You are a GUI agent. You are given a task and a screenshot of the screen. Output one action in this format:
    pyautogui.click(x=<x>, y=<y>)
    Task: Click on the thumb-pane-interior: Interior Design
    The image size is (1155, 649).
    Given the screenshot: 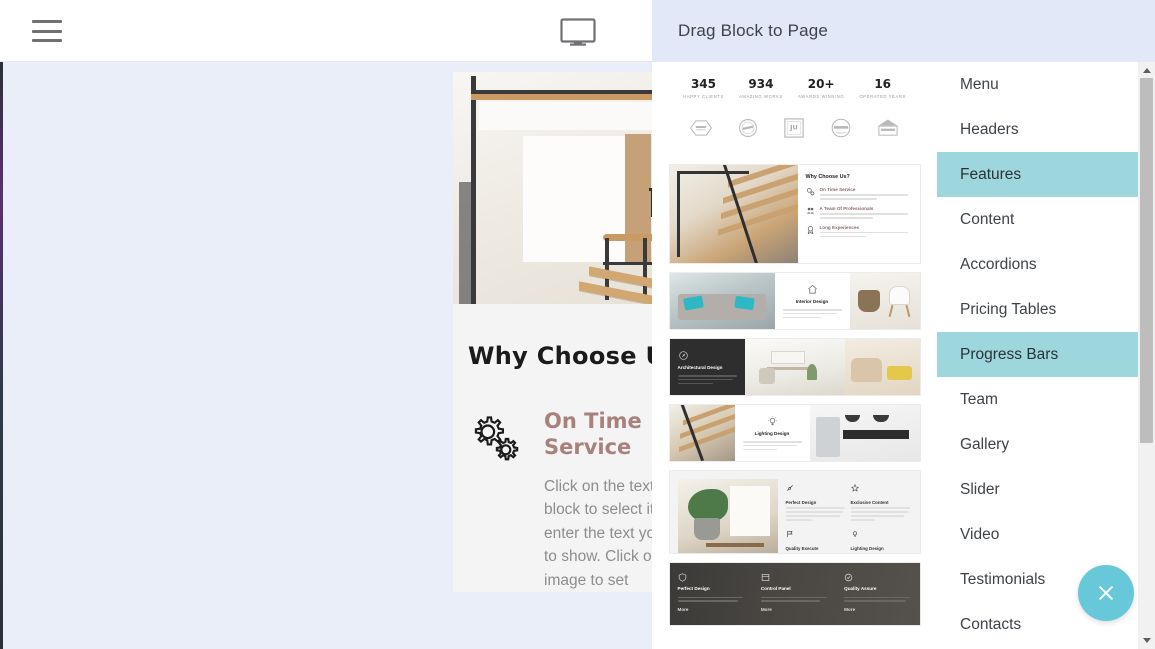 What is the action you would take?
    pyautogui.click(x=812, y=301)
    